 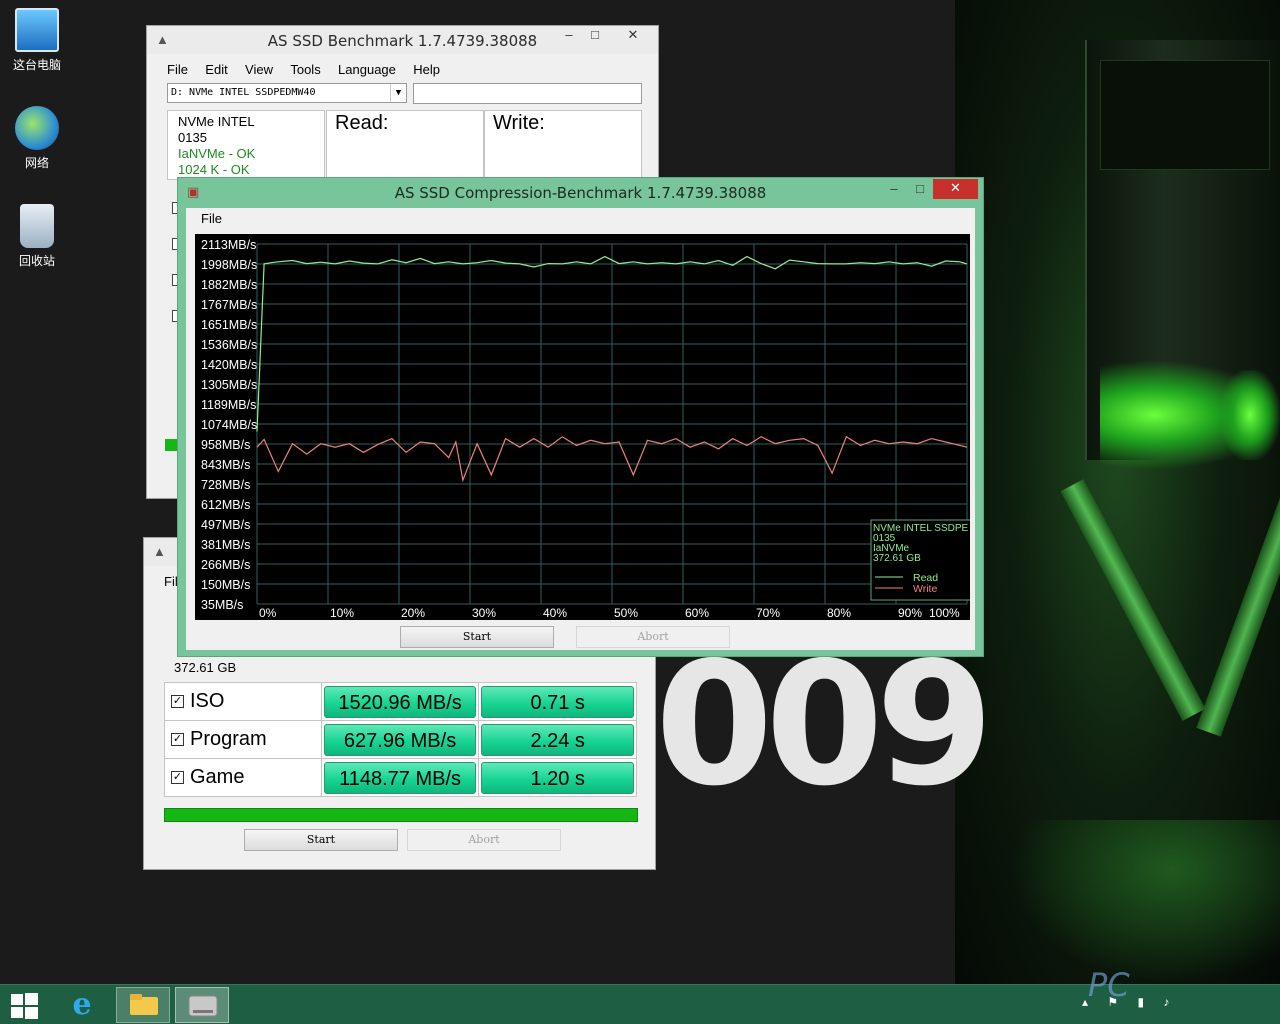 What do you see at coordinates (217, 153) in the screenshot?
I see `drive-driver: IaNVMe - OK` at bounding box center [217, 153].